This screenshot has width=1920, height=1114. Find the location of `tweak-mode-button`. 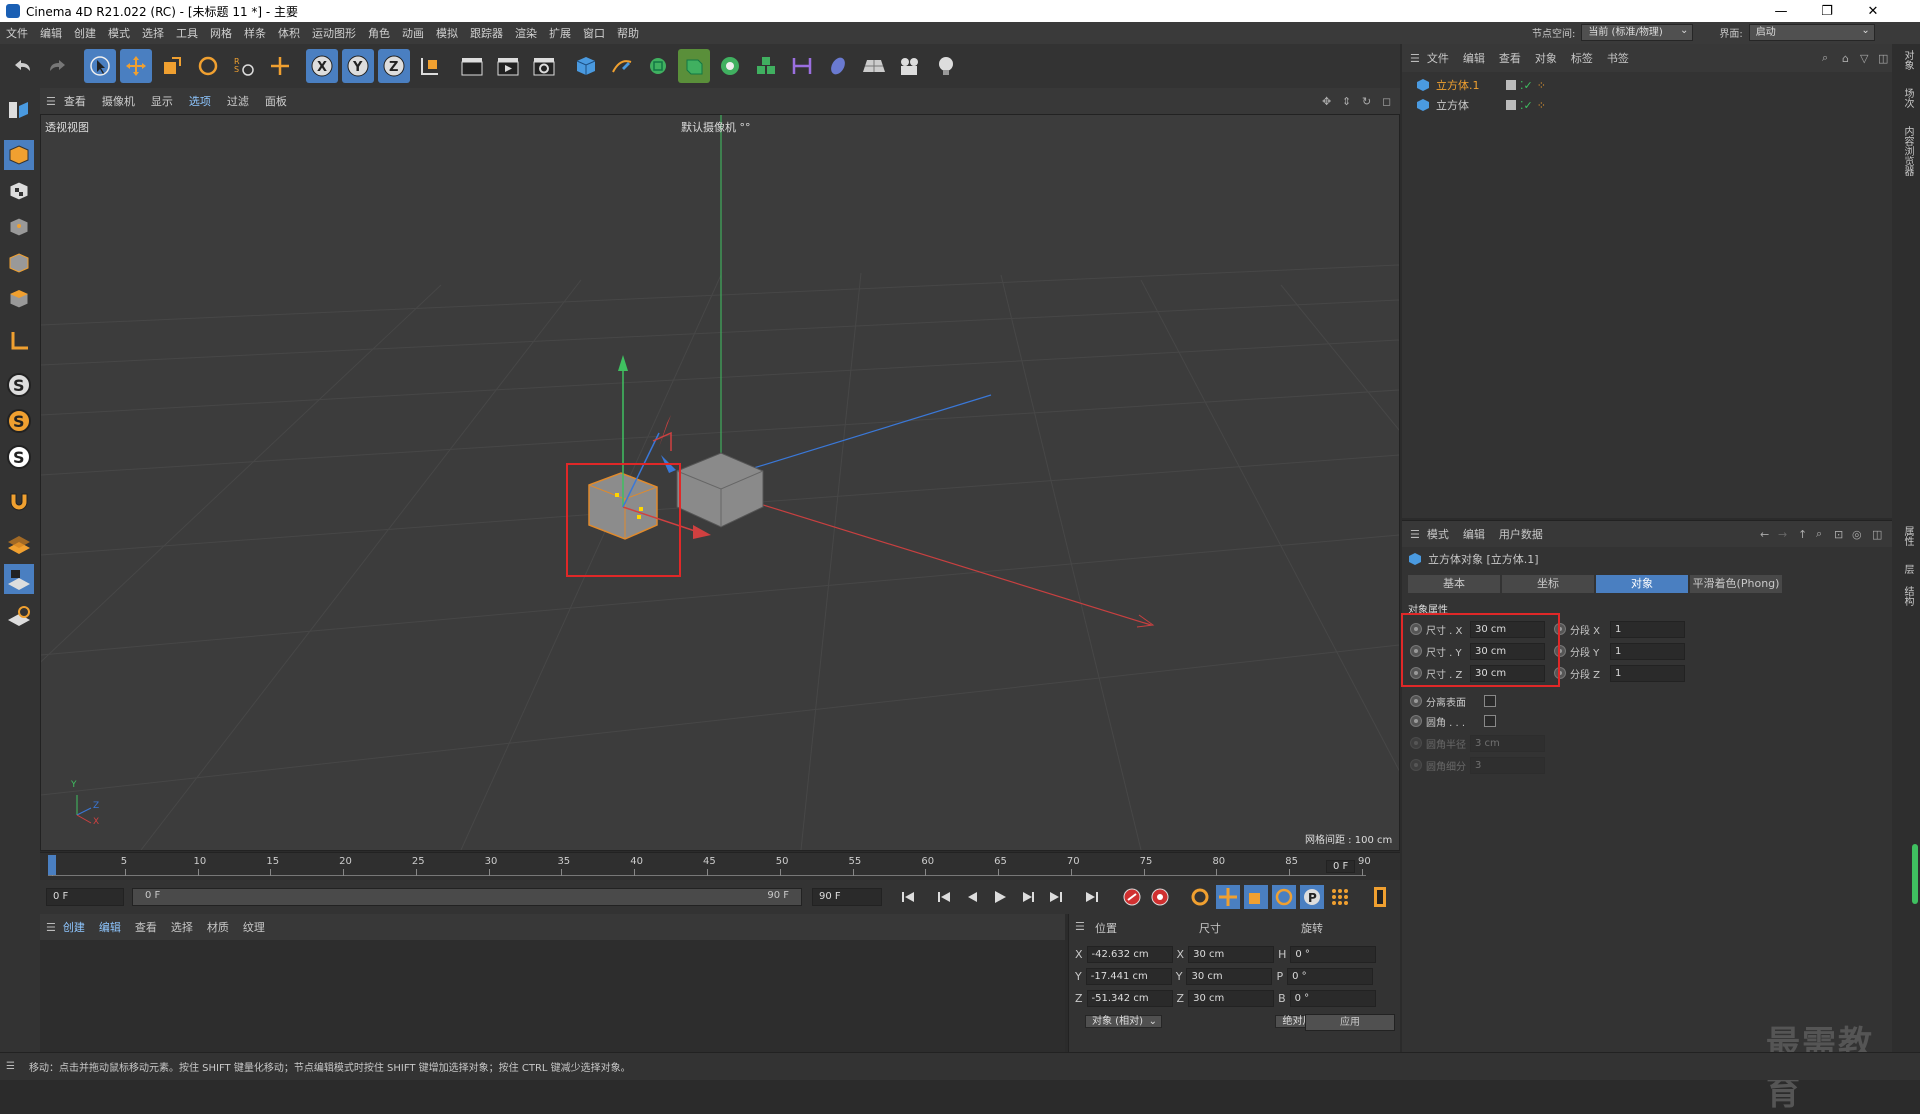

tweak-mode-button is located at coordinates (19, 501).